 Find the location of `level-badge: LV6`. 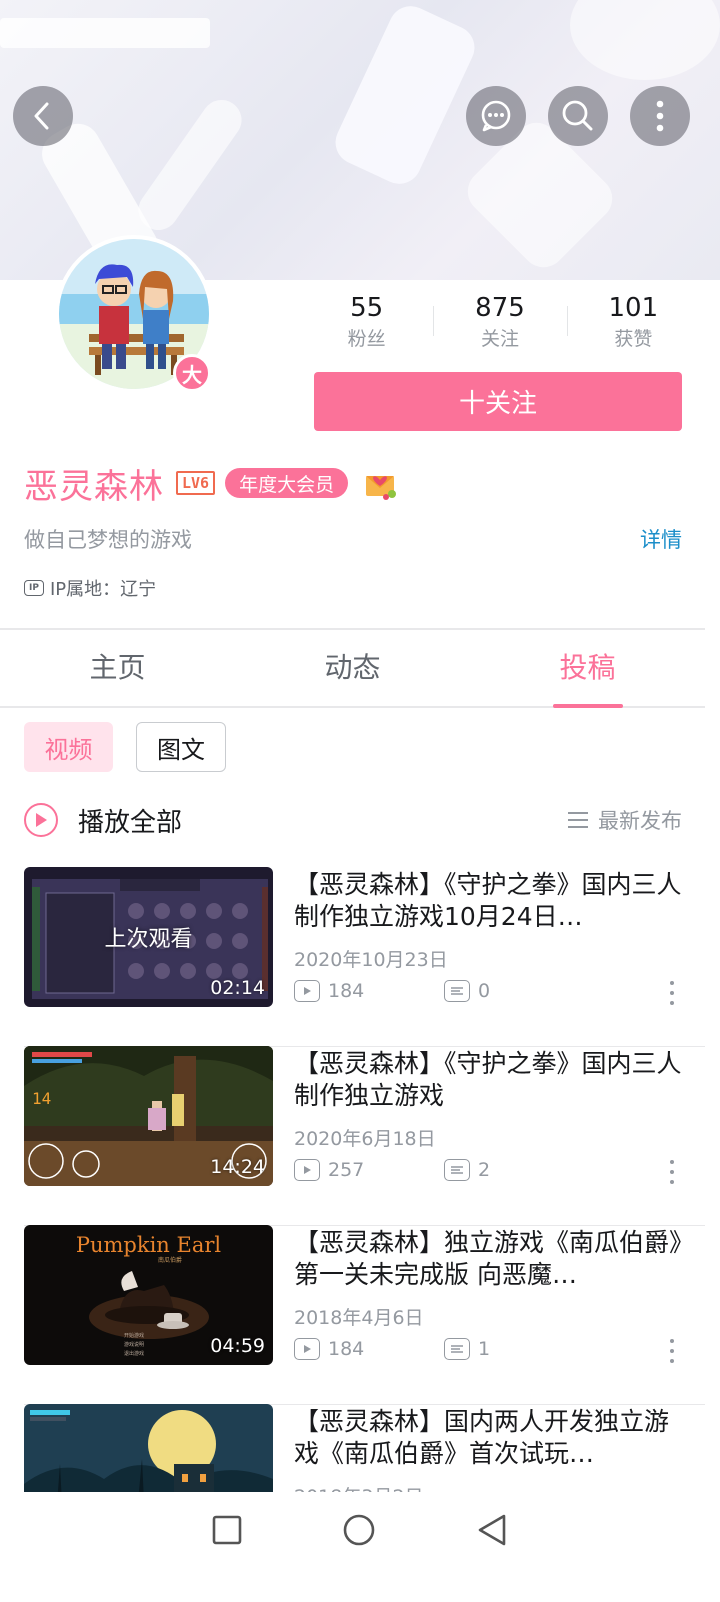

level-badge: LV6 is located at coordinates (196, 483).